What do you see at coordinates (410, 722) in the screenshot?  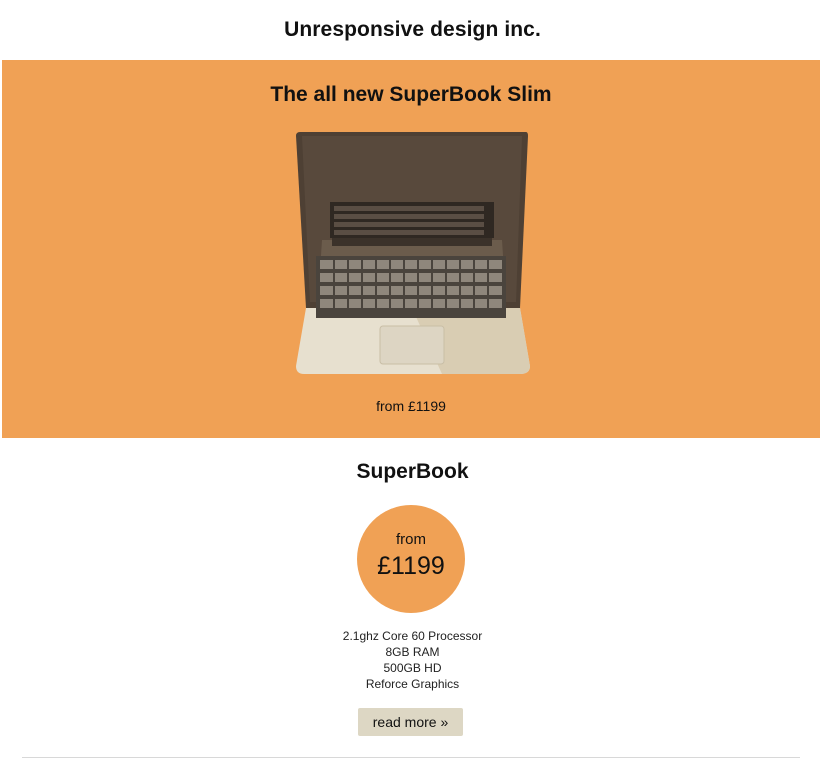 I see `read-more-button: read more »` at bounding box center [410, 722].